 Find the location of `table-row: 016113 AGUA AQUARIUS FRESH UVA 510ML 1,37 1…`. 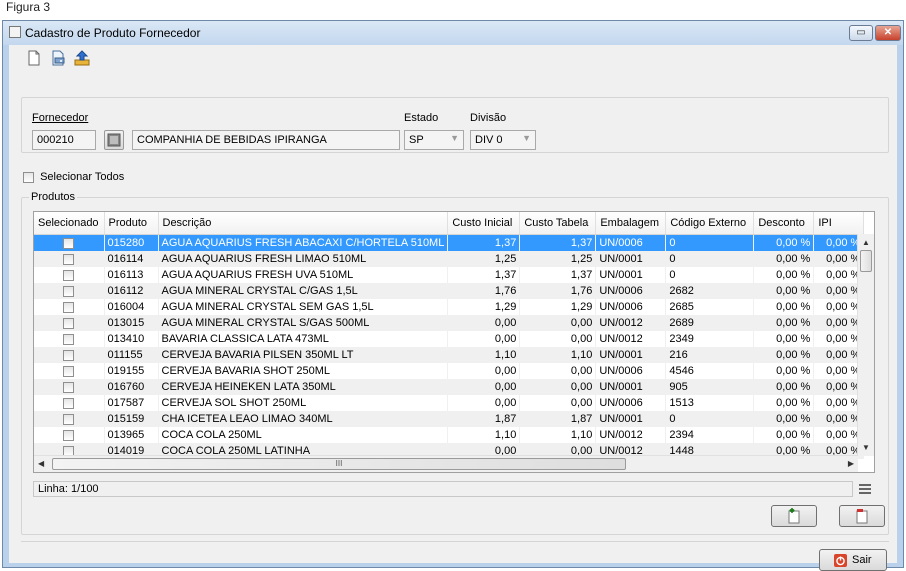

table-row: 016113 AGUA AQUARIUS FRESH UVA 510ML 1,37 1… is located at coordinates (449, 275).